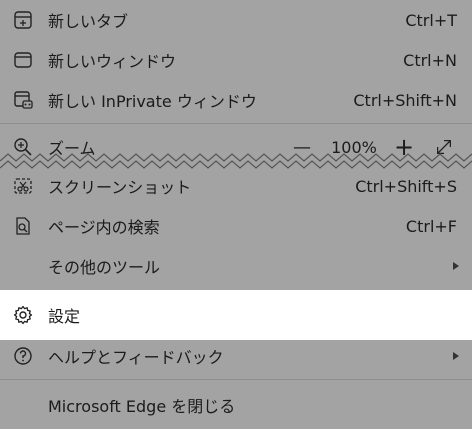 The height and width of the screenshot is (429, 472). I want to click on menu-item-screenshot: スクリーンショット Ctrl+Shift+S, so click(236, 186).